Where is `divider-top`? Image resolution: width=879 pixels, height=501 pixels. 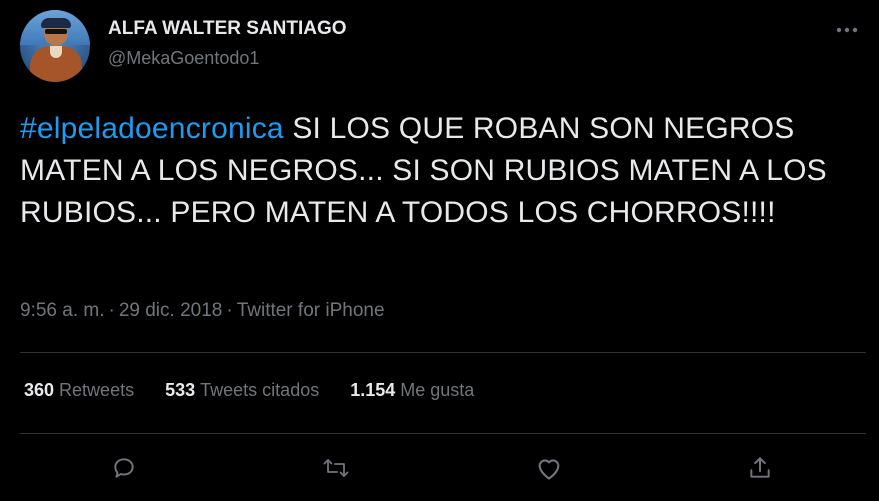 divider-top is located at coordinates (443, 352).